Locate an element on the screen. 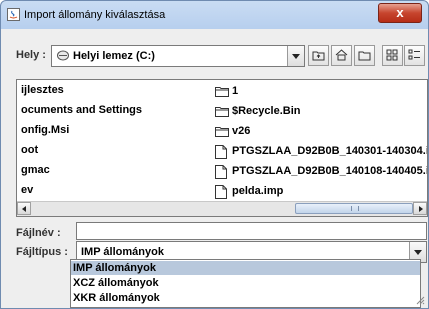  file-item: ijlesztes is located at coordinates (42, 92).